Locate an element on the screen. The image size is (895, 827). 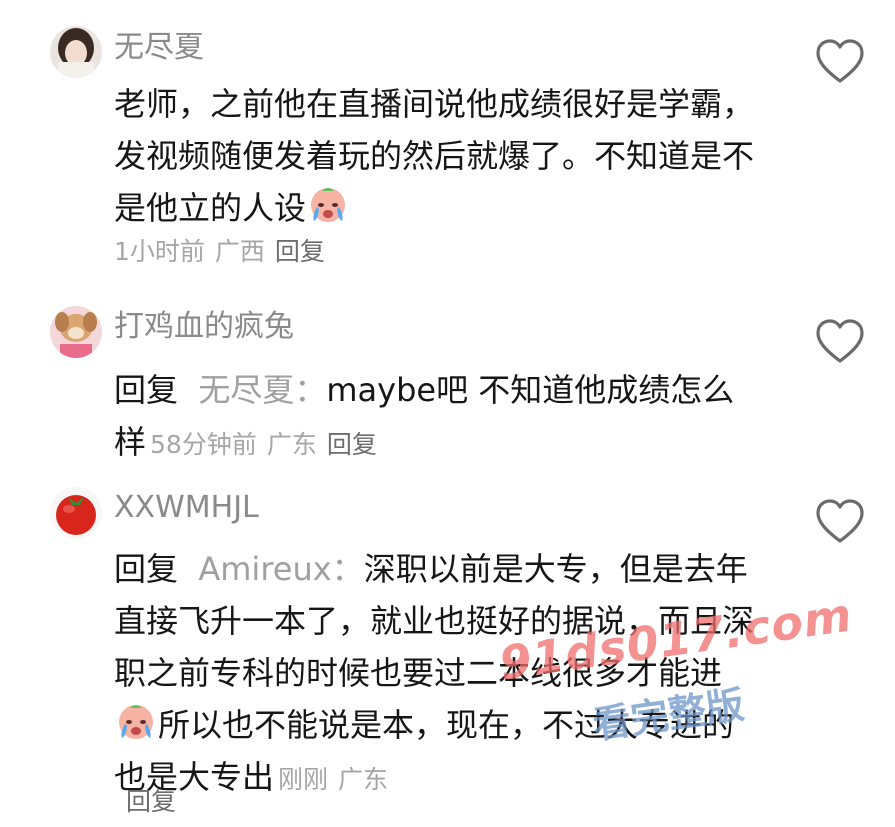
comment-time: 刚刚 is located at coordinates (303, 779).